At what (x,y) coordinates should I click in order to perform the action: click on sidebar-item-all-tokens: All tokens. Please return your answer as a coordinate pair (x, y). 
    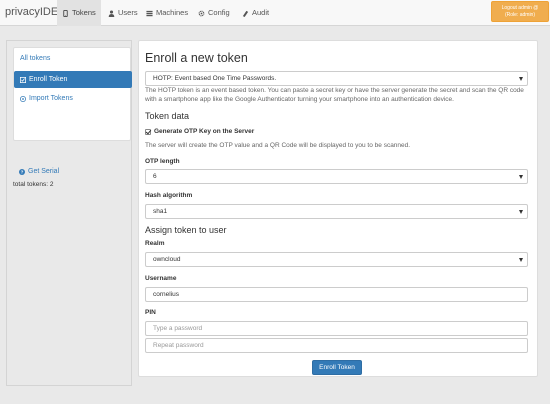
    Looking at the image, I should click on (35, 58).